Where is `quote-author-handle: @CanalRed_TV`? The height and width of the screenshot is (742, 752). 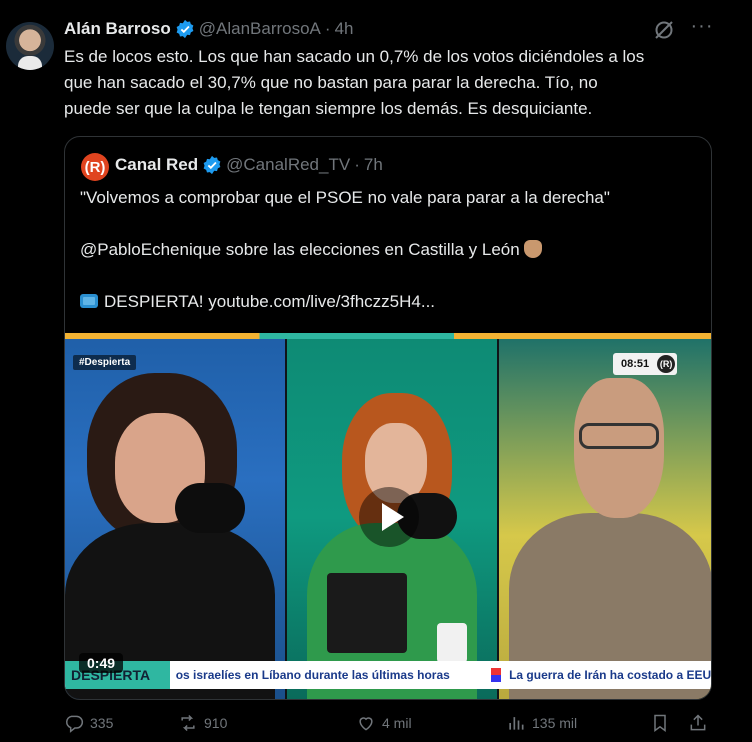 quote-author-handle: @CanalRed_TV is located at coordinates (288, 165).